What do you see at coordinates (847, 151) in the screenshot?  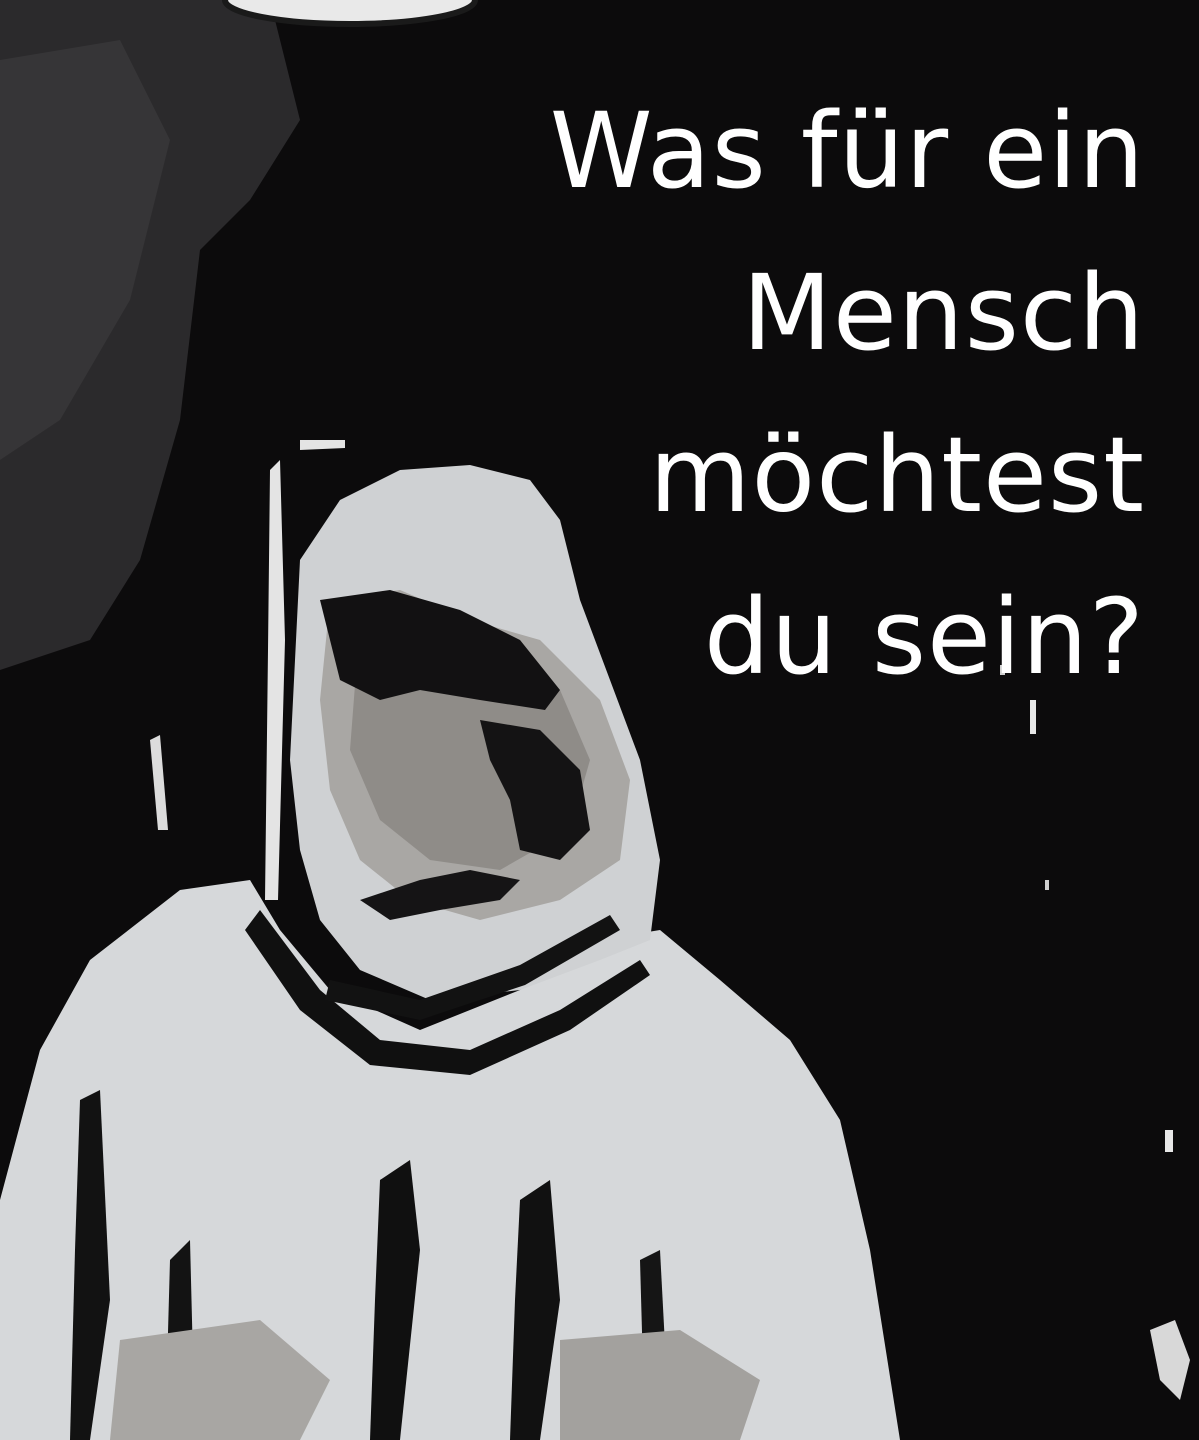 I see `headline-line-1: Was für ein` at bounding box center [847, 151].